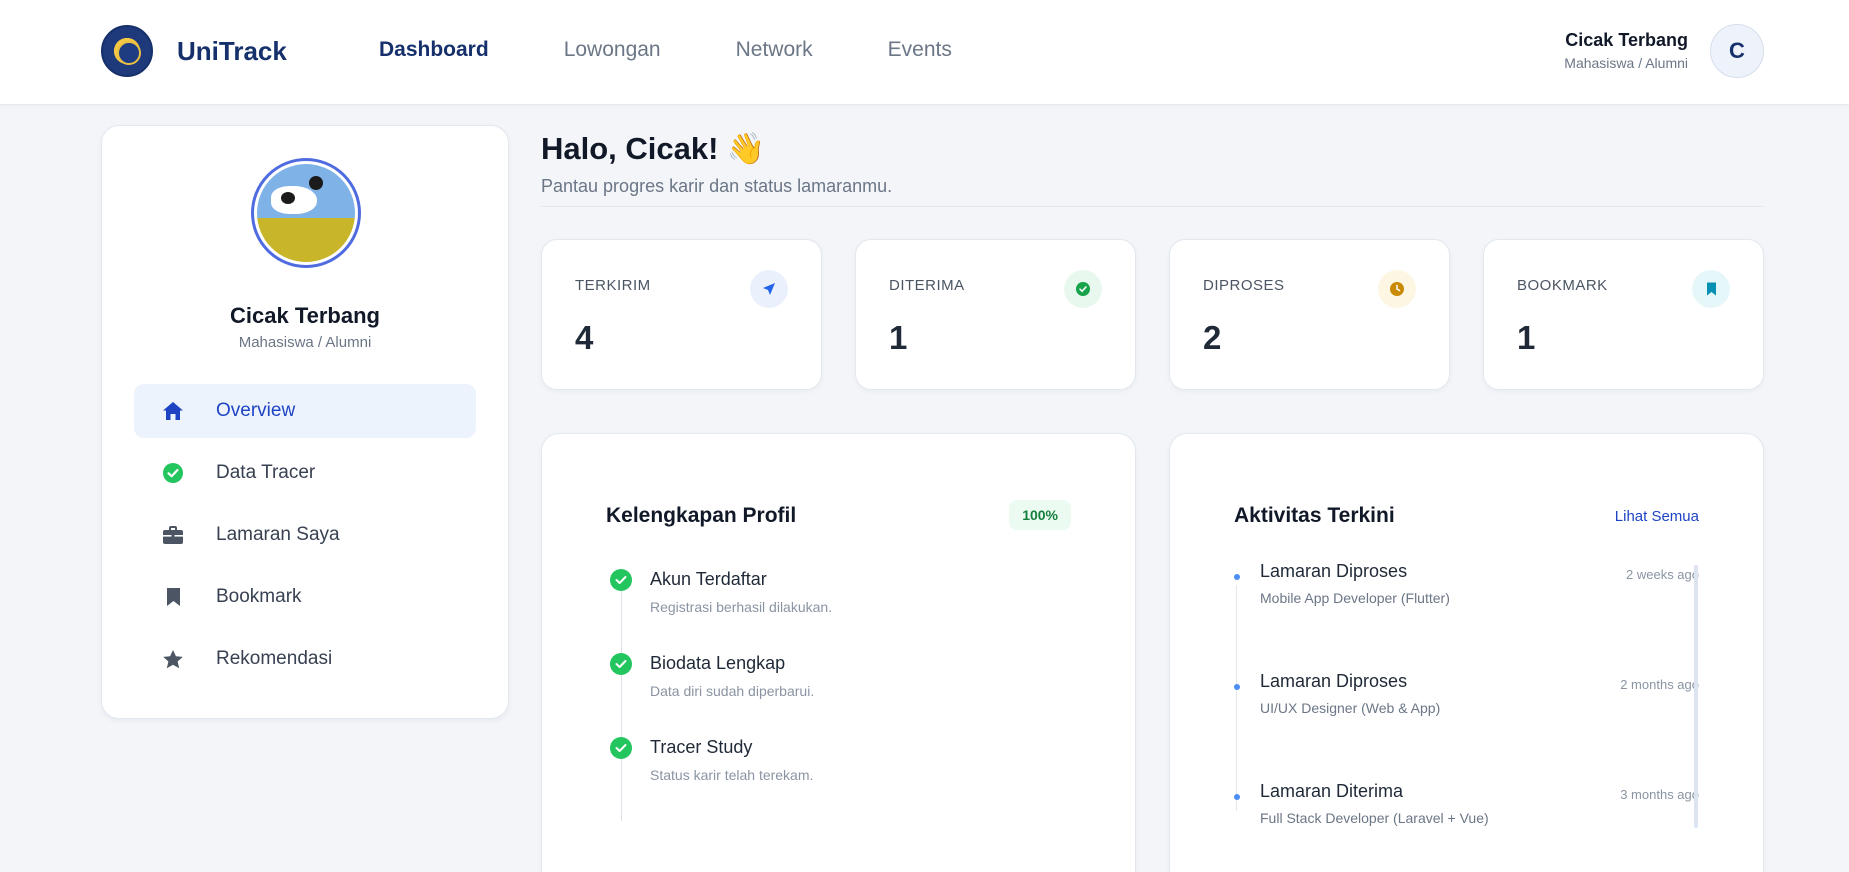 This screenshot has width=1849, height=872. I want to click on sidebar-item-overview: Overview, so click(305, 411).